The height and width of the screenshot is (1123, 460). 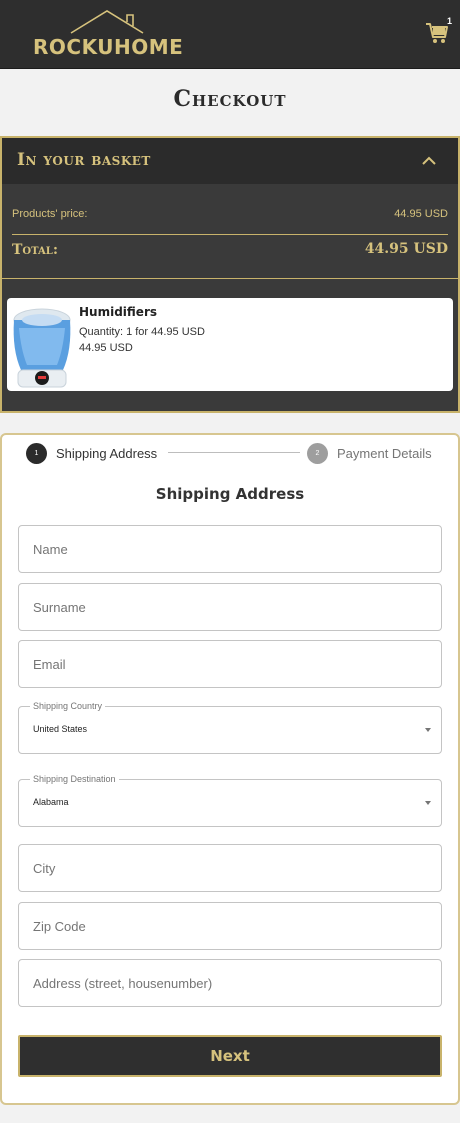 I want to click on next-button: Next, so click(x=230, y=1056).